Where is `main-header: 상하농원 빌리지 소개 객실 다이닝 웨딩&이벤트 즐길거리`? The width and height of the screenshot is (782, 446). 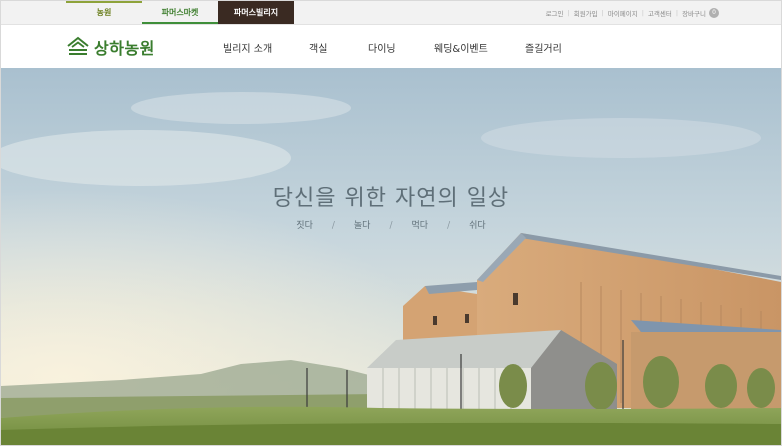
main-header: 상하농원 빌리지 소개 객실 다이닝 웨딩&이벤트 즐길거리 is located at coordinates (391, 46).